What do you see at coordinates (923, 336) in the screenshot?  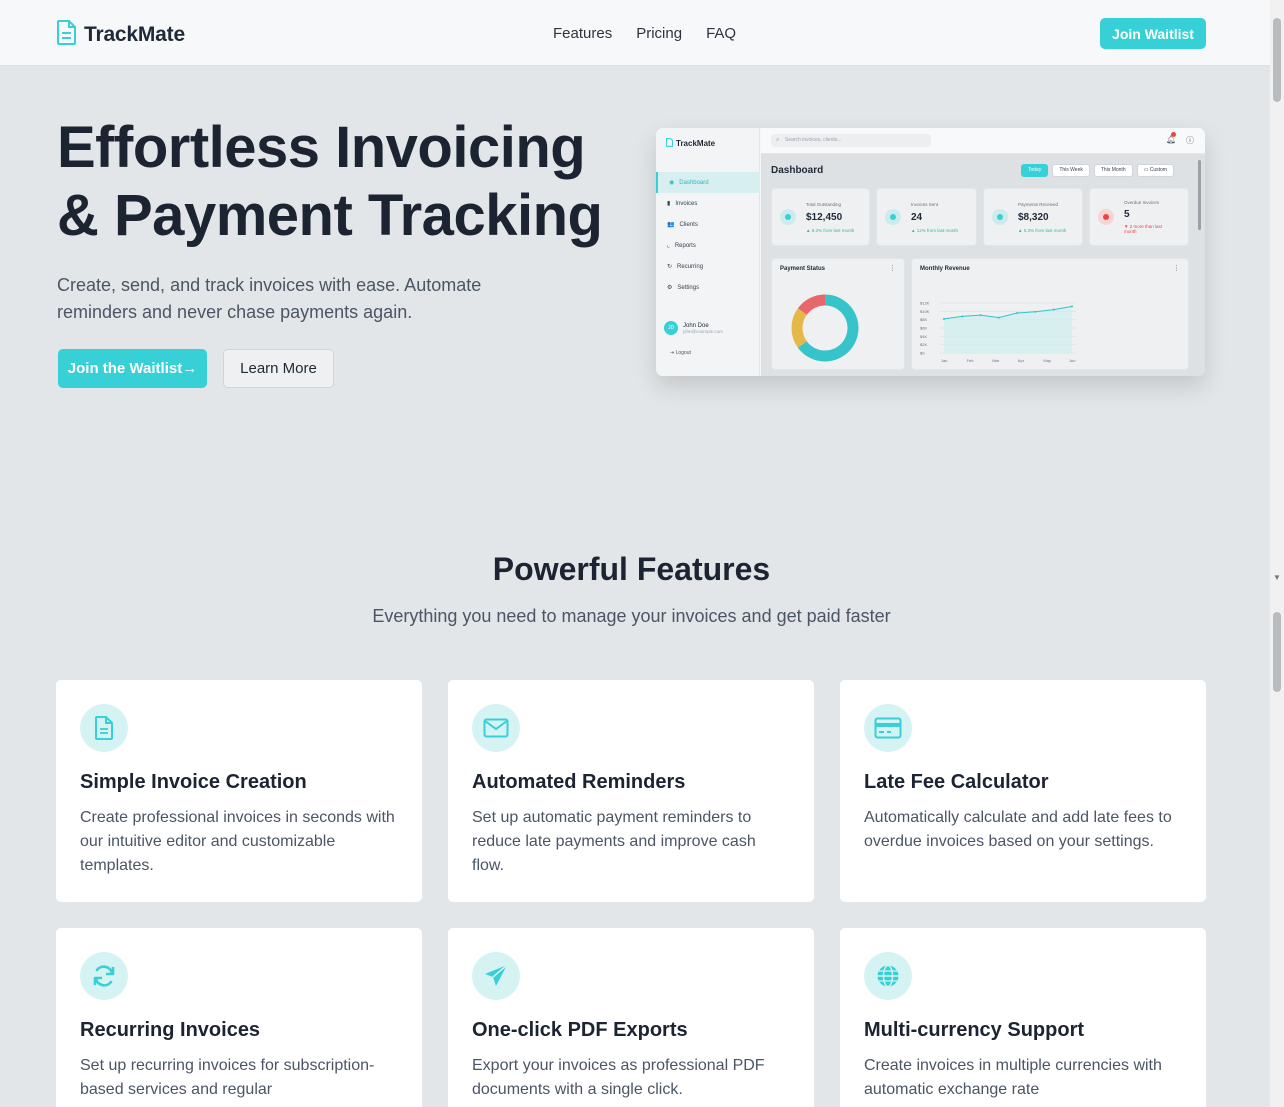 I see `y-tick-label: $4K` at bounding box center [923, 336].